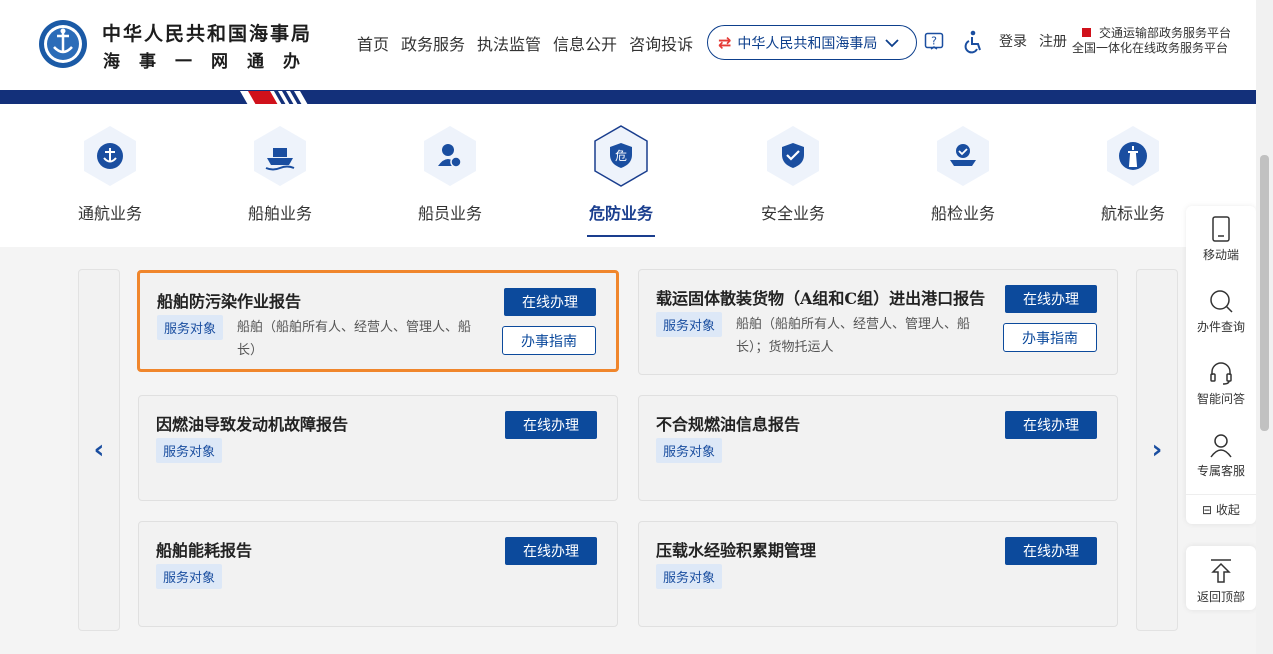 This screenshot has width=1273, height=654. Describe the element at coordinates (229, 300) in the screenshot. I see `service-title: 船舶防污染作业报告` at that location.